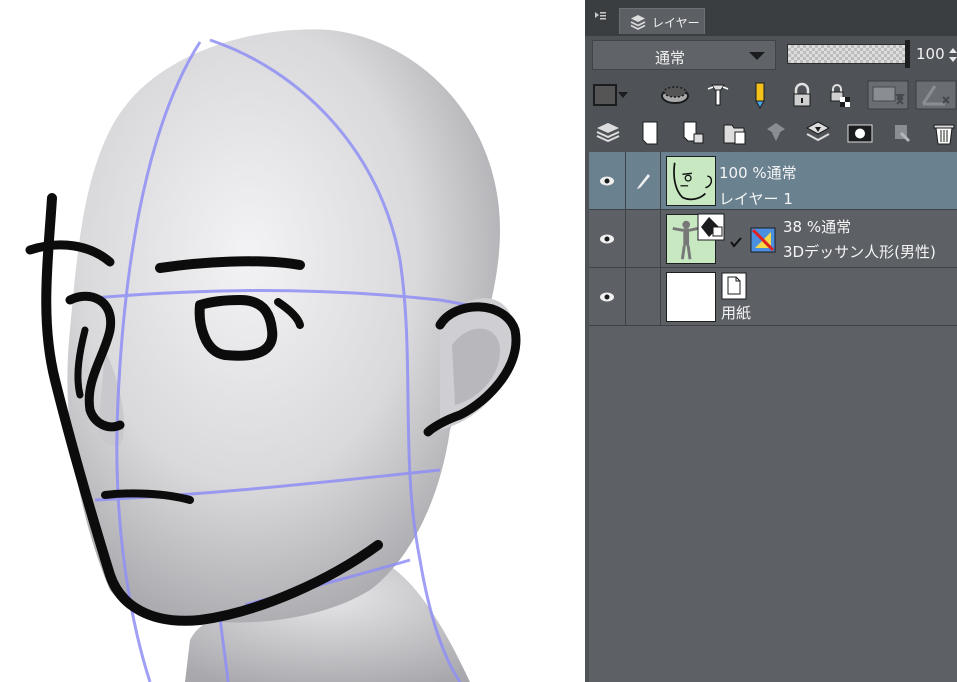 This screenshot has height=682, width=957. Describe the element at coordinates (736, 313) in the screenshot. I see `layer-name: 用紙` at that location.